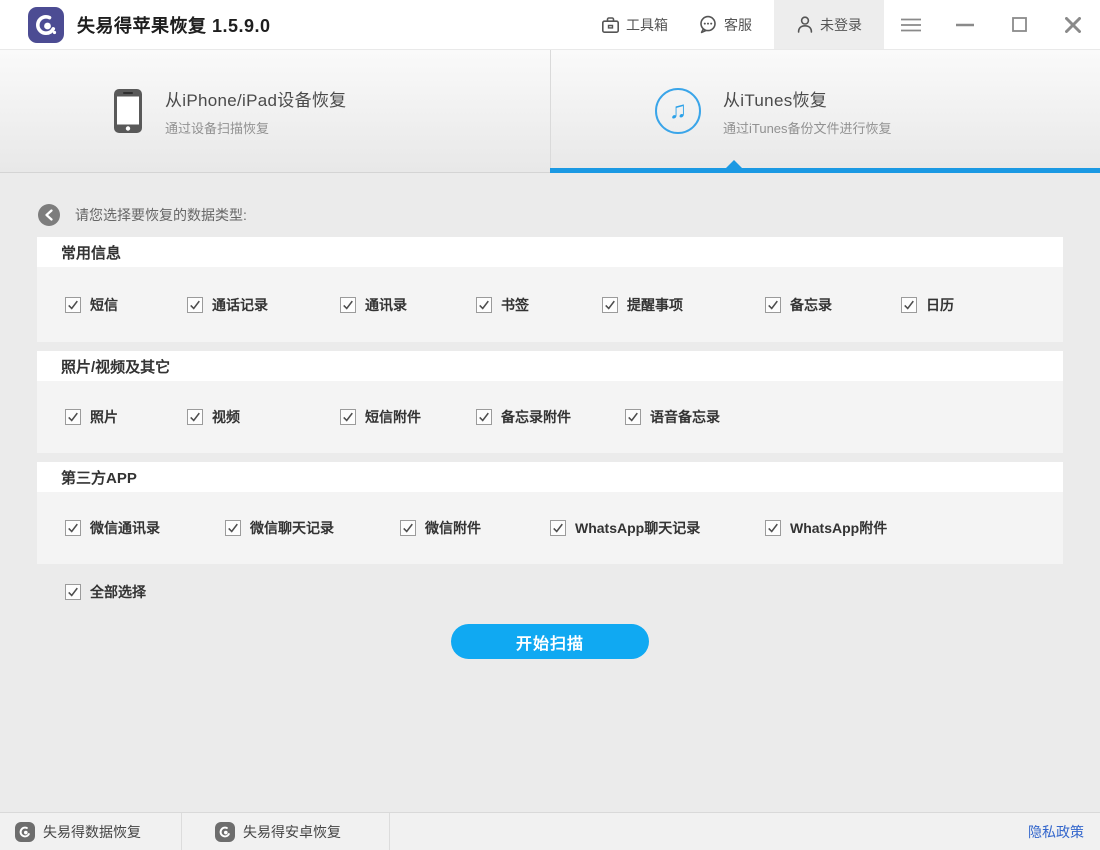  What do you see at coordinates (833, 305) in the screenshot?
I see `checkbox-notes: 备忘录` at bounding box center [833, 305].